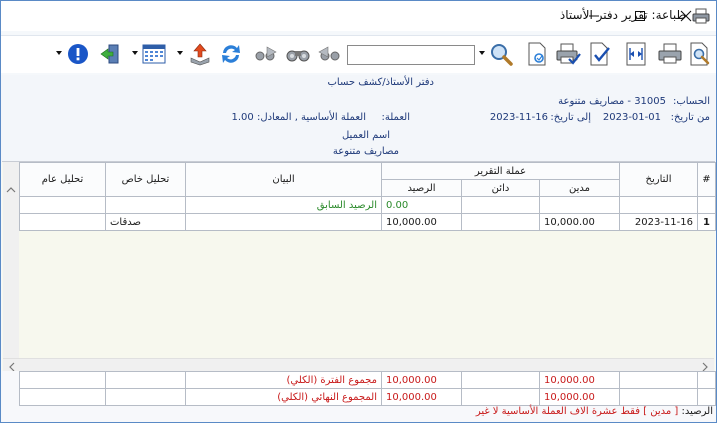 Image resolution: width=717 pixels, height=423 pixels. What do you see at coordinates (421, 380) in the screenshot?
I see `period-total-balance: 10,000.00` at bounding box center [421, 380].